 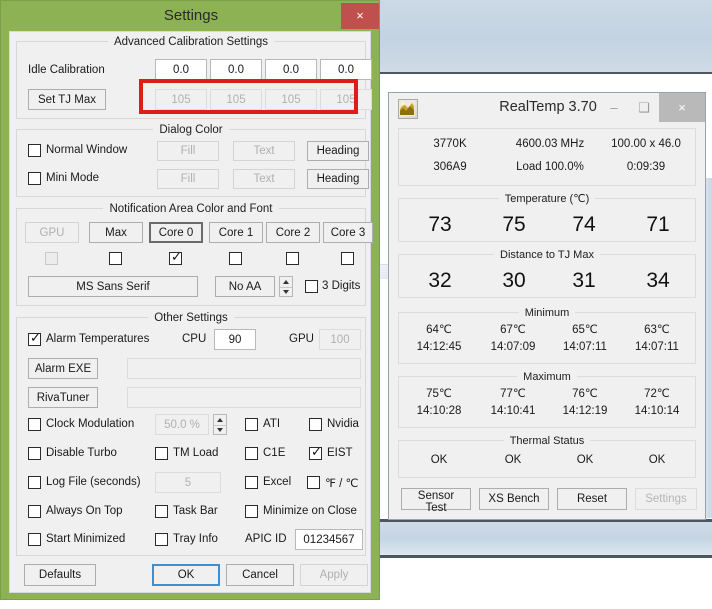 I want to click on tray-info-checkbox, so click(x=161, y=539).